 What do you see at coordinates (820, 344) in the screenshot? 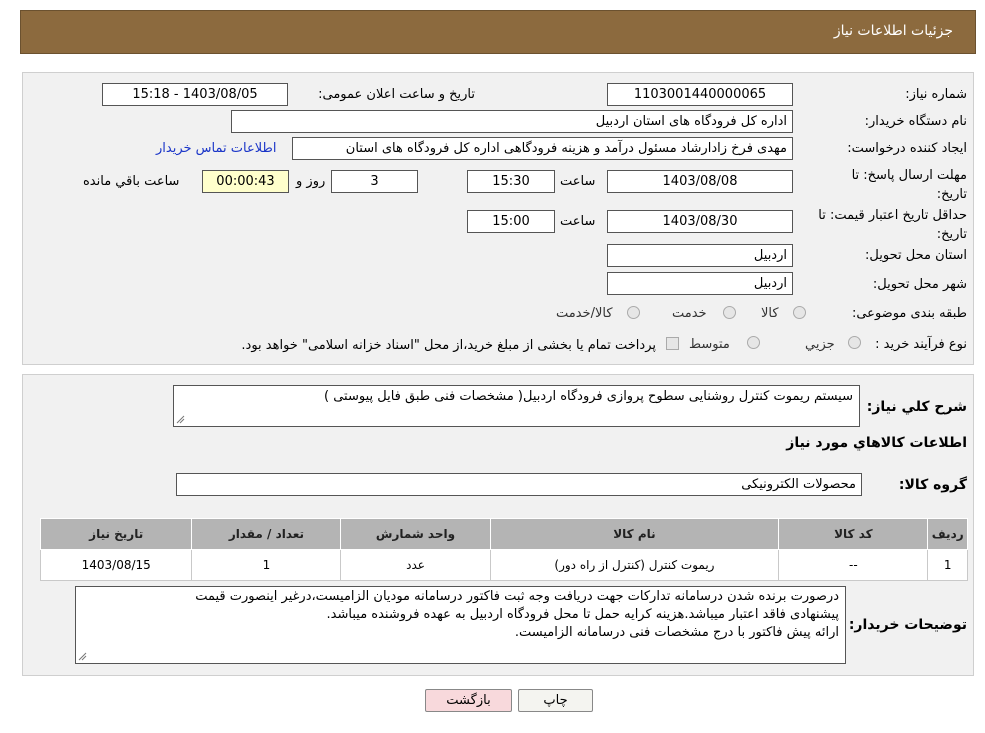
I see `process-small-label: جزیي` at bounding box center [820, 344].